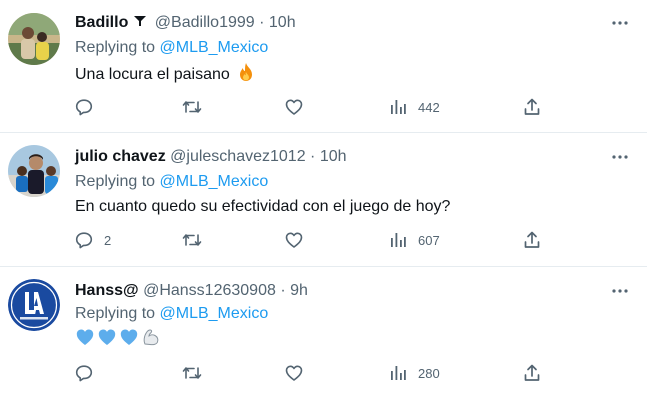 The height and width of the screenshot is (403, 647). Describe the element at coordinates (118, 340) in the screenshot. I see `tweet-text` at that location.